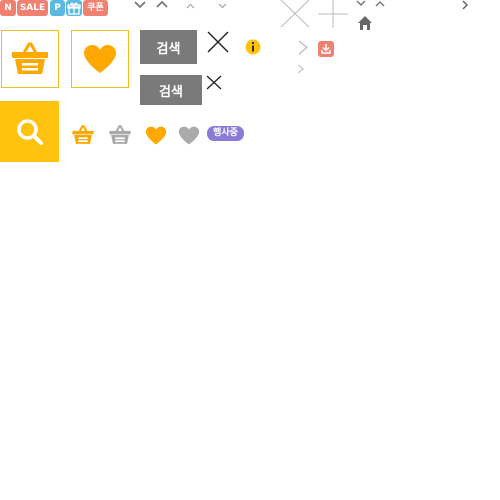  What do you see at coordinates (333, 14) in the screenshot?
I see `plus-icon` at bounding box center [333, 14].